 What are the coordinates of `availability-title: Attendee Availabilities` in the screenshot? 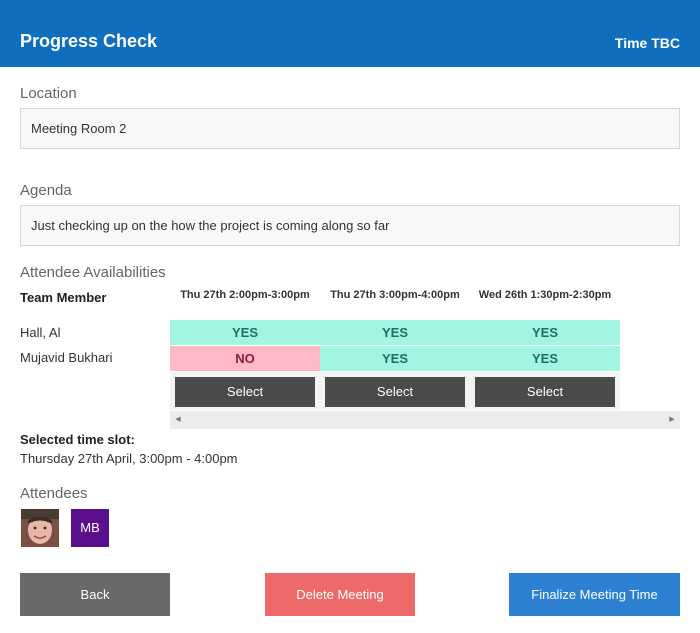 It's located at (93, 272).